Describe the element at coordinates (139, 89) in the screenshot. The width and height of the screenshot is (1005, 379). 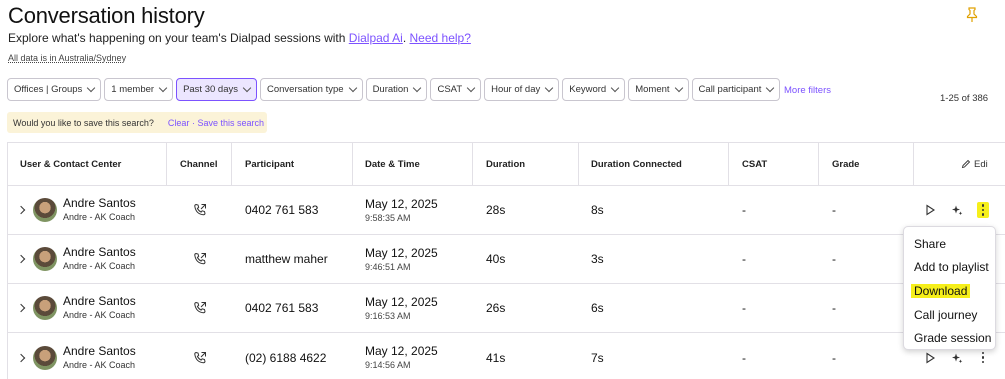
I see `filter-members: 1 member` at that location.